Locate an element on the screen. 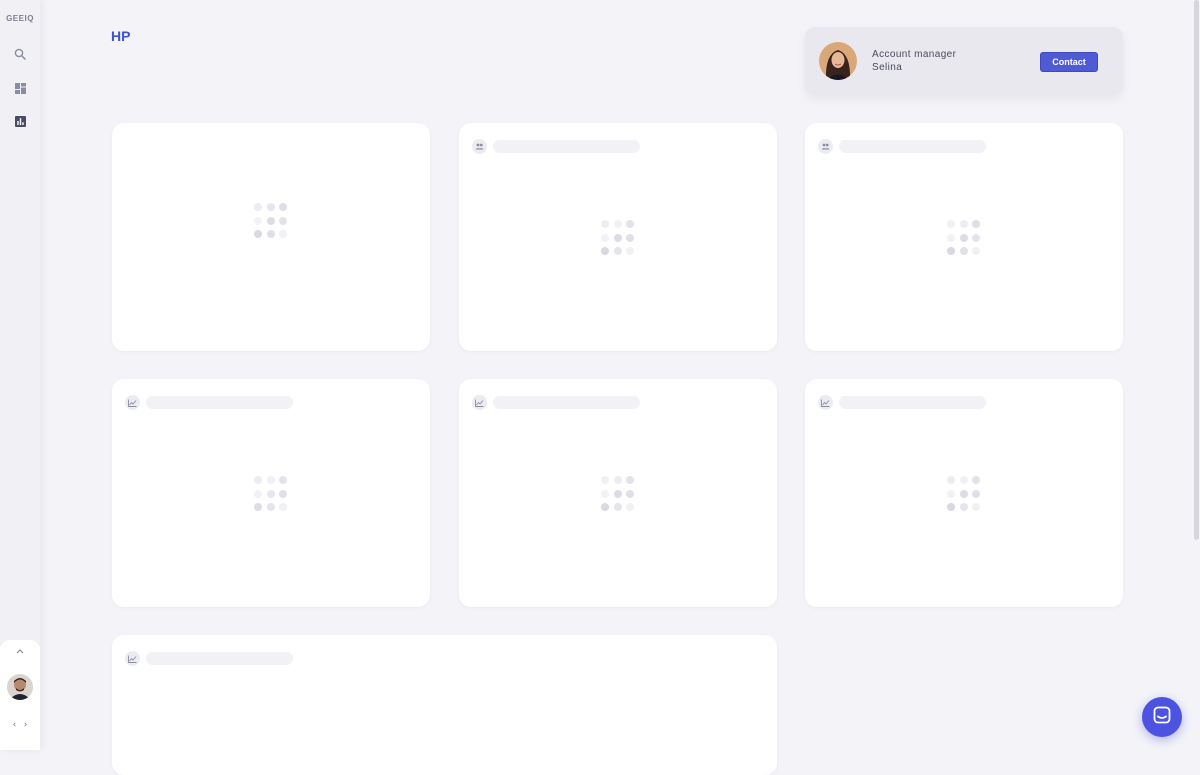 The width and height of the screenshot is (1200, 775). account-manager-avatar is located at coordinates (838, 61).